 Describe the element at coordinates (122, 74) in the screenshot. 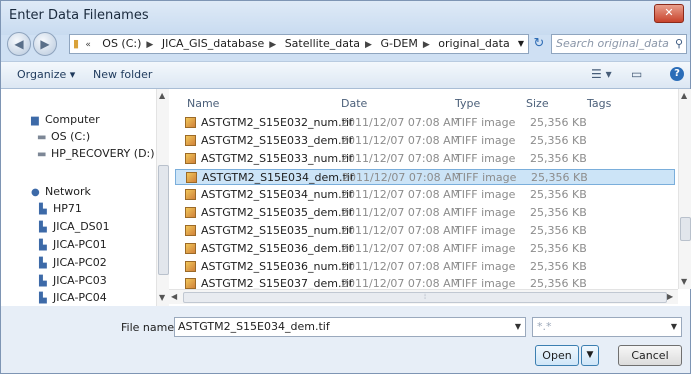

I see `new-folder-button: New folder` at that location.